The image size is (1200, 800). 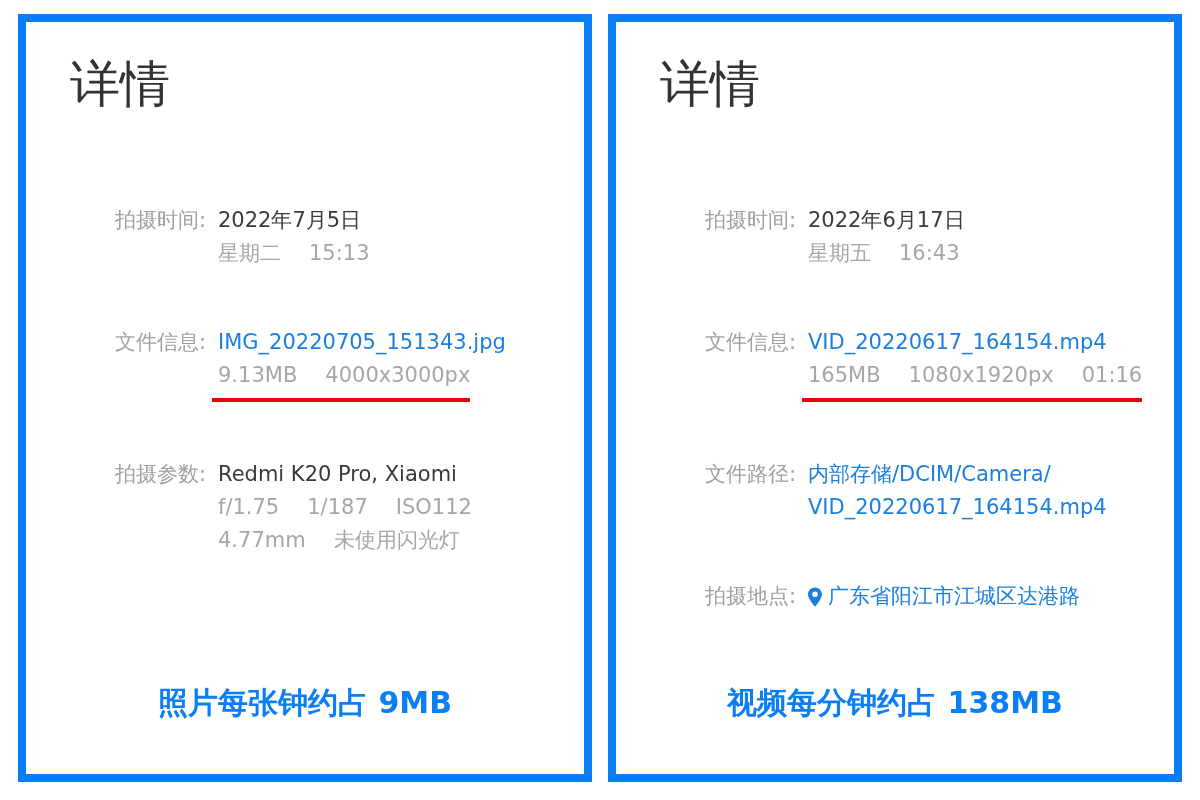 I want to click on value-text: 未使用闪光灯, so click(x=396, y=540).